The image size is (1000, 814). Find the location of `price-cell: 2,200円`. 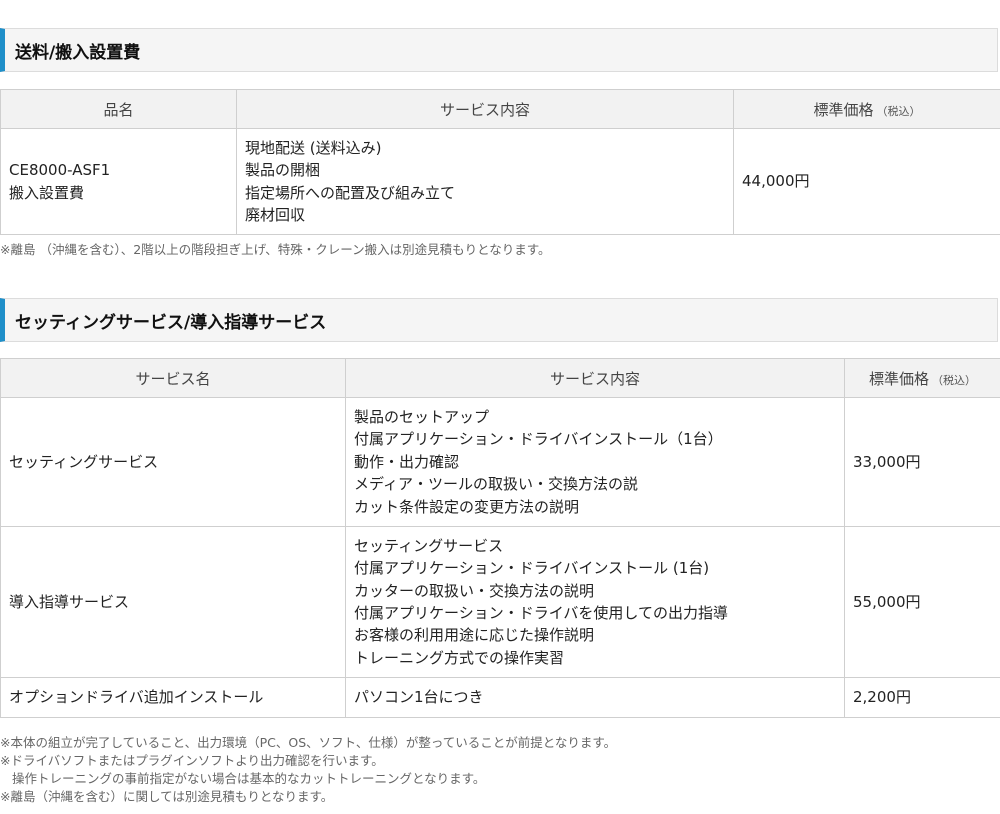

price-cell: 2,200円 is located at coordinates (922, 697).